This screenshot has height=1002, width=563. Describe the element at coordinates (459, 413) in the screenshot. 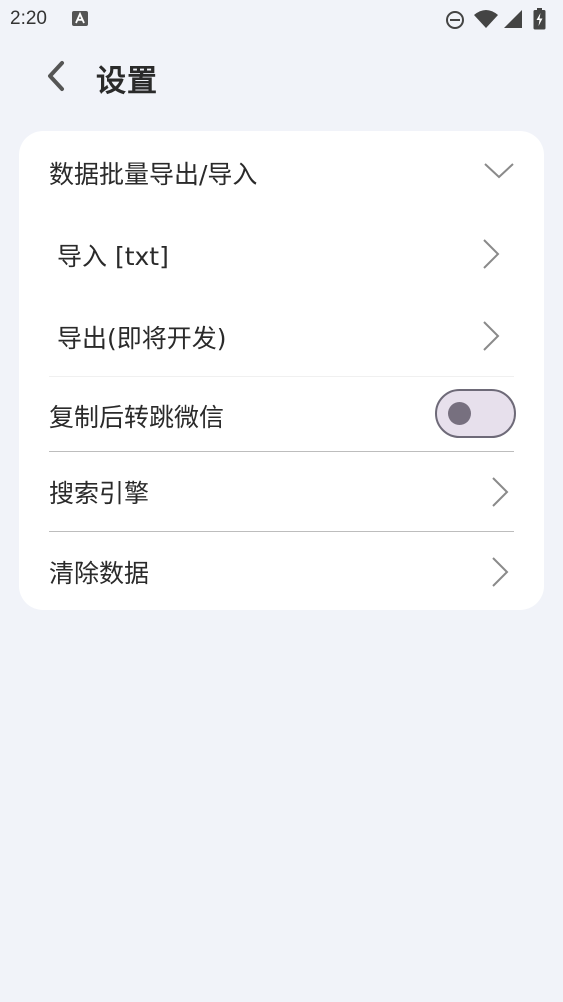

I see `toggle-knob` at that location.